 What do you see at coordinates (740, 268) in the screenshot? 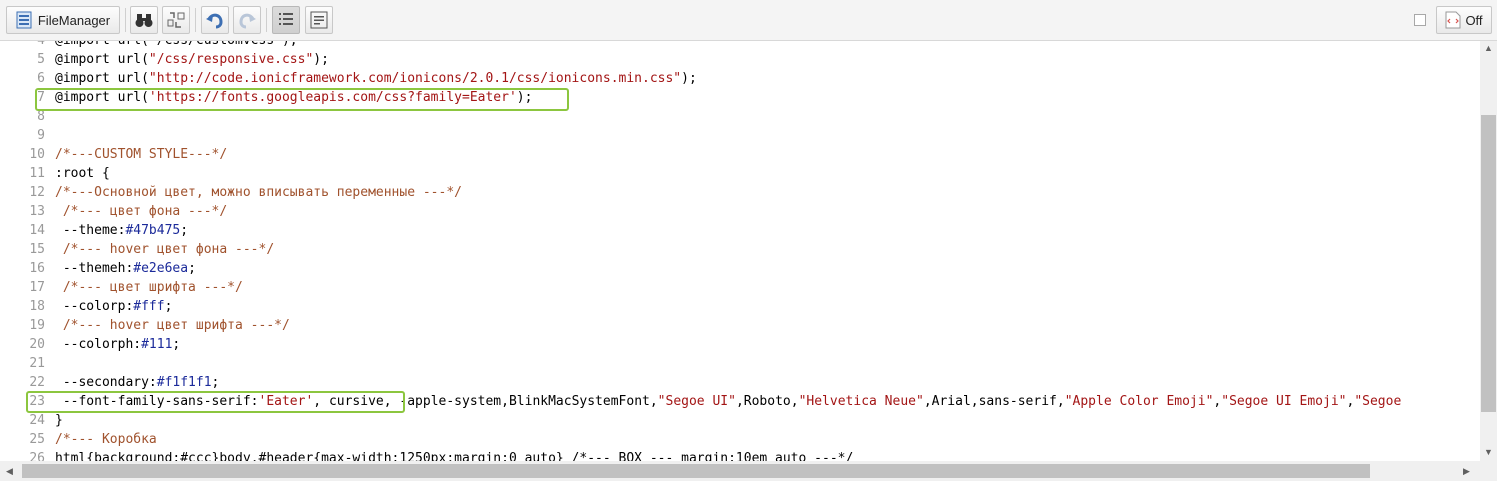
I see `code-line: 16 --themeh:#e2e6ea;` at bounding box center [740, 268].